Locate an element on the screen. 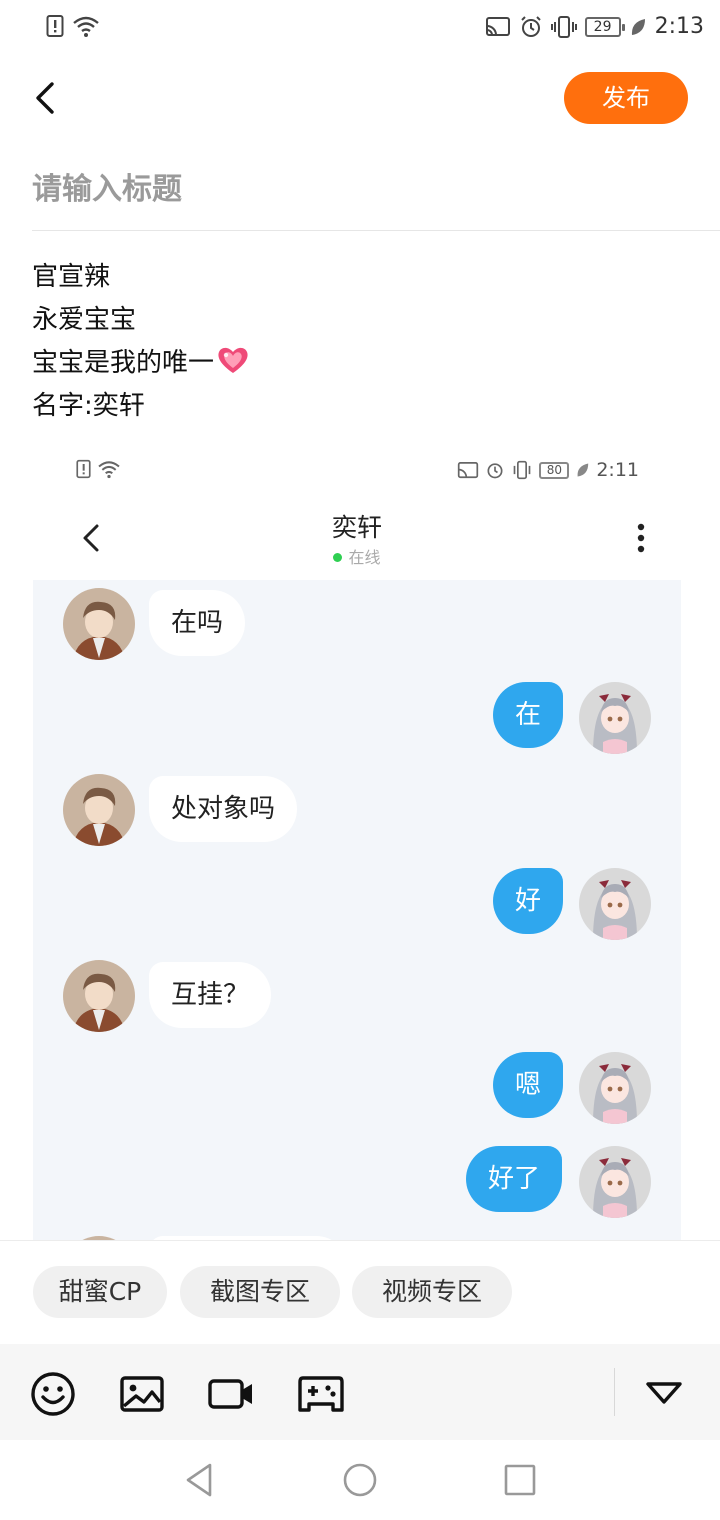  system-nav-bar is located at coordinates (360, 1480).